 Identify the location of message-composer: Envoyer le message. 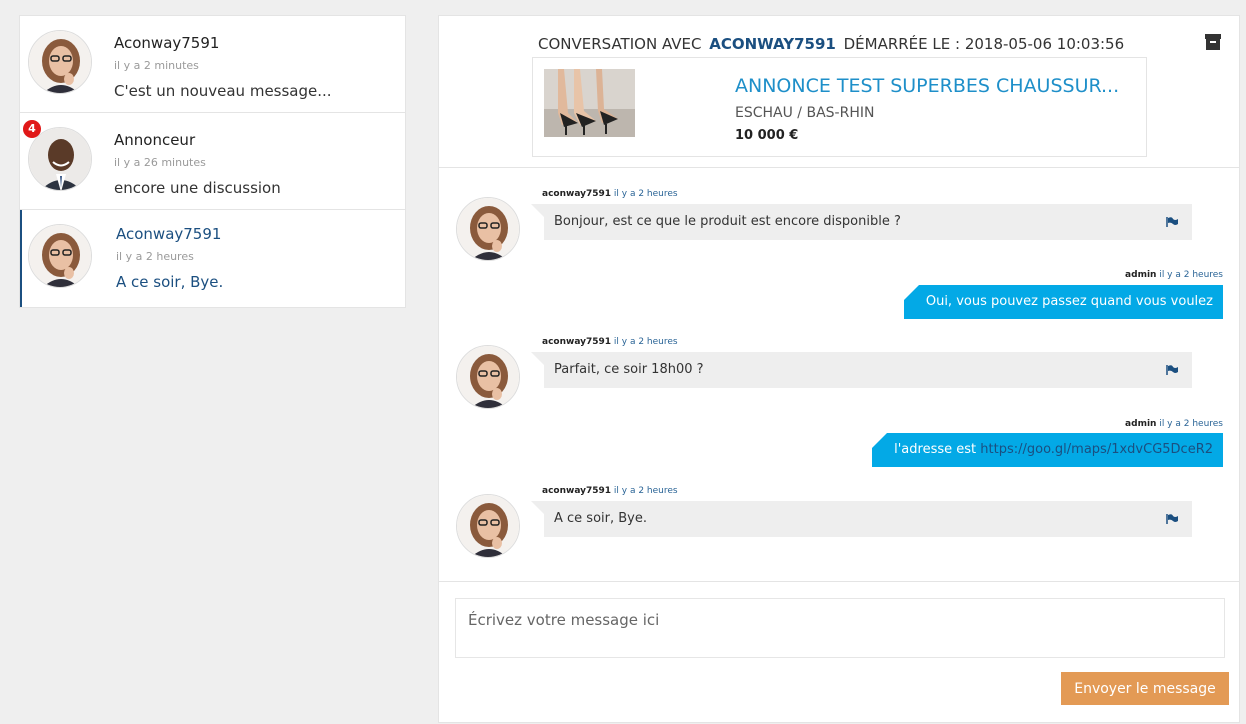
(839, 652).